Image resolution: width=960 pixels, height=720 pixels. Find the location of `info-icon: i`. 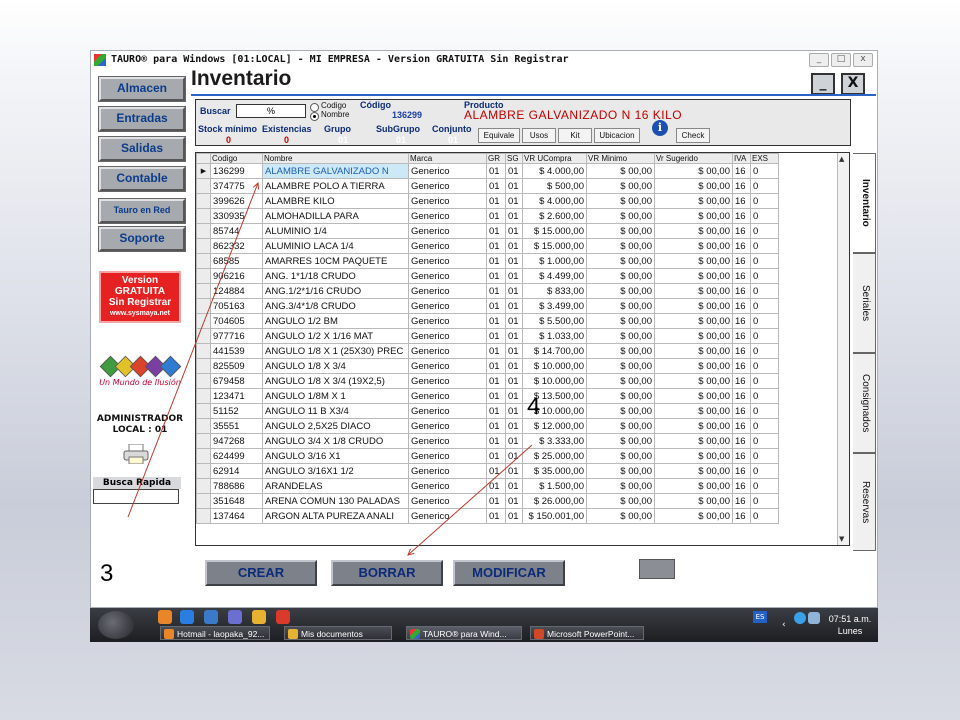

info-icon: i is located at coordinates (660, 128).